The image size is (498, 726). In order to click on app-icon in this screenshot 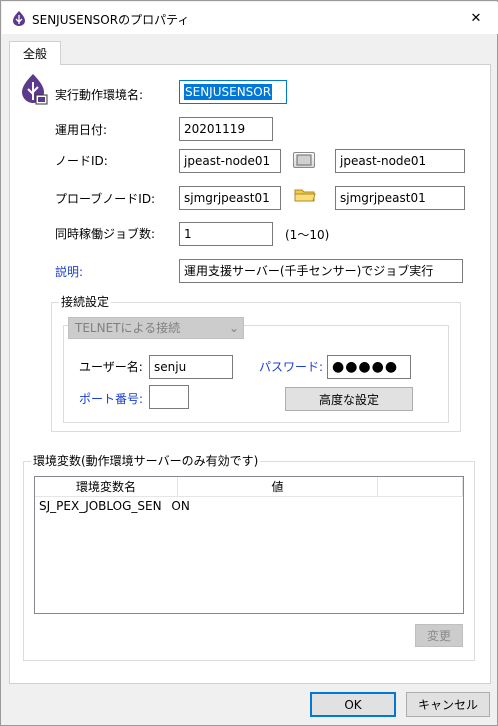, I will do `click(19, 18)`.